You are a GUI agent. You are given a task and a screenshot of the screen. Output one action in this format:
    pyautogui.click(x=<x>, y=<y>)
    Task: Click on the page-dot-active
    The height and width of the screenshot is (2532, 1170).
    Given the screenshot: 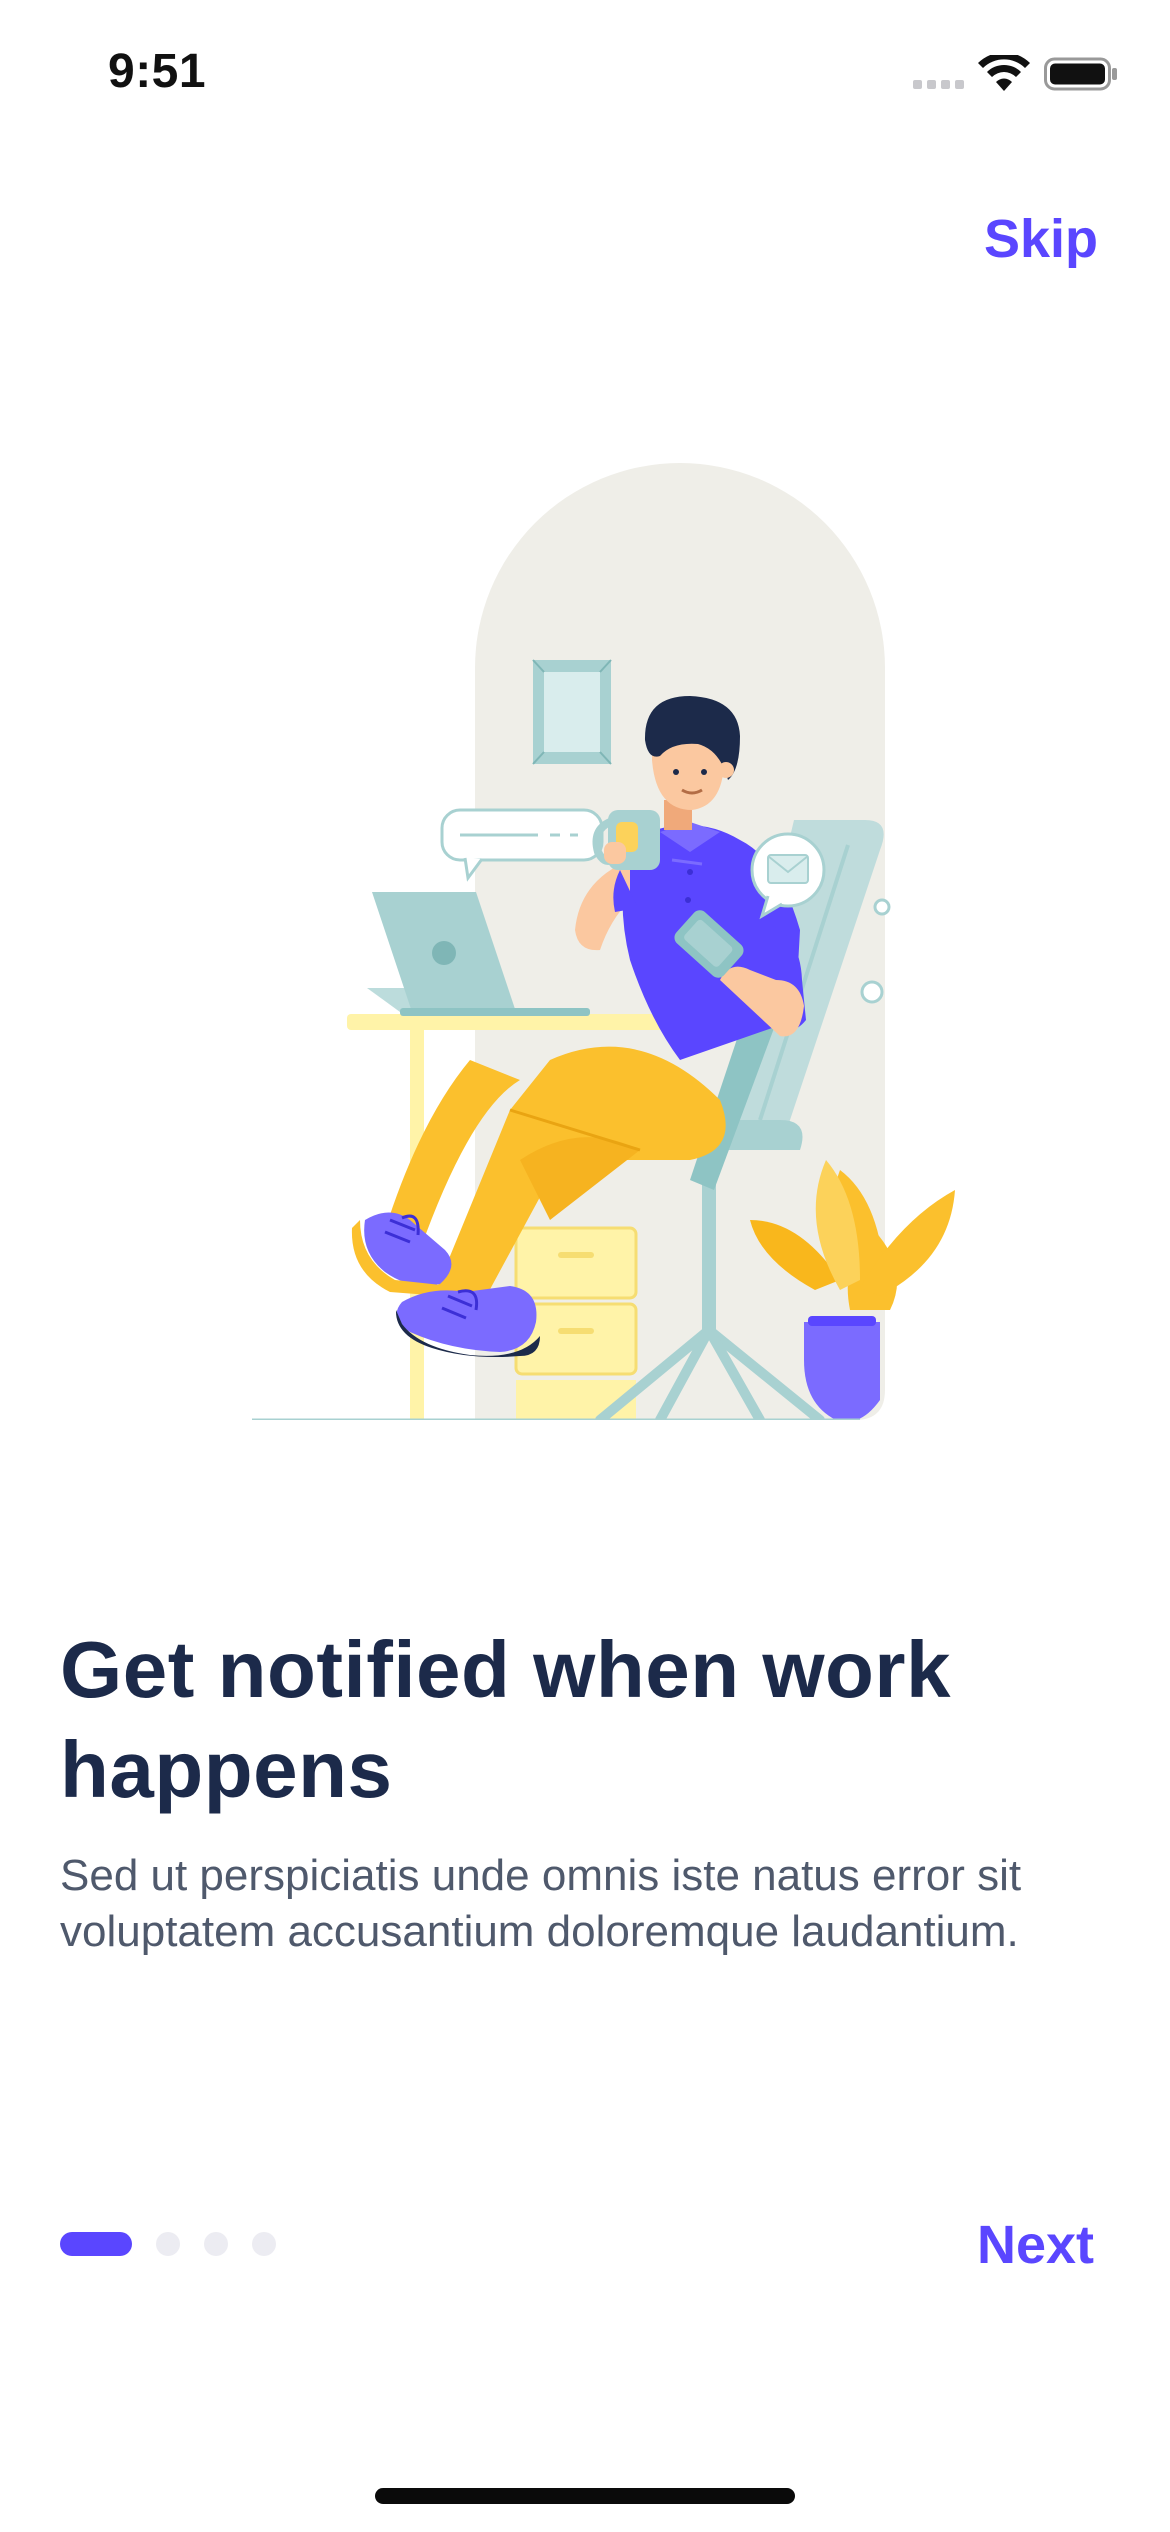 What is the action you would take?
    pyautogui.click(x=96, y=2244)
    